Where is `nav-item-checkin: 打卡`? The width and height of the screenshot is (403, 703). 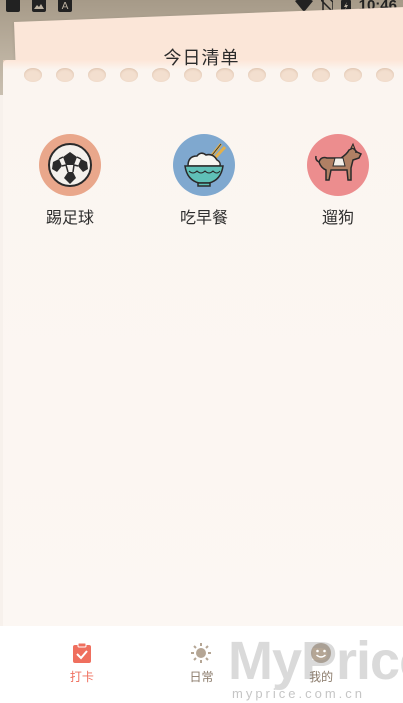
nav-item-checkin: 打卡 is located at coordinates (82, 663).